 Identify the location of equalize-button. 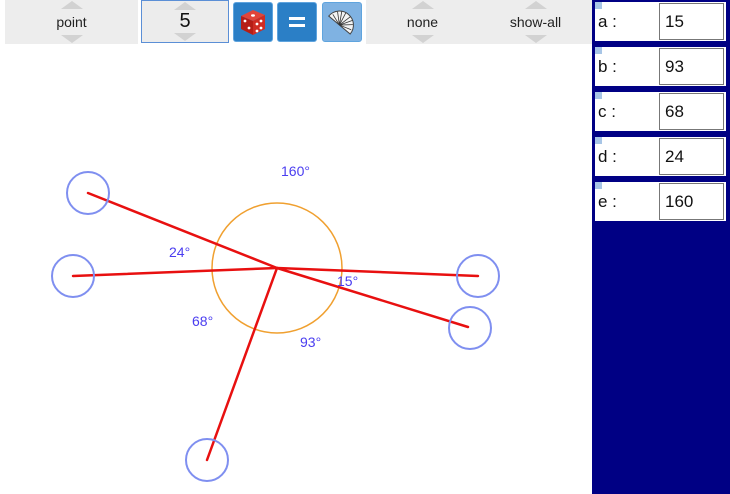
(297, 22).